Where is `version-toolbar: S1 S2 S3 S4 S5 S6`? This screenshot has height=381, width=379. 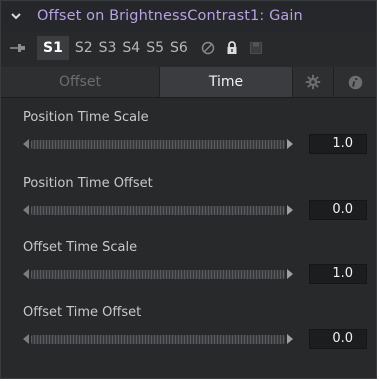 version-toolbar: S1 S2 S3 S4 S5 S6 is located at coordinates (188, 48).